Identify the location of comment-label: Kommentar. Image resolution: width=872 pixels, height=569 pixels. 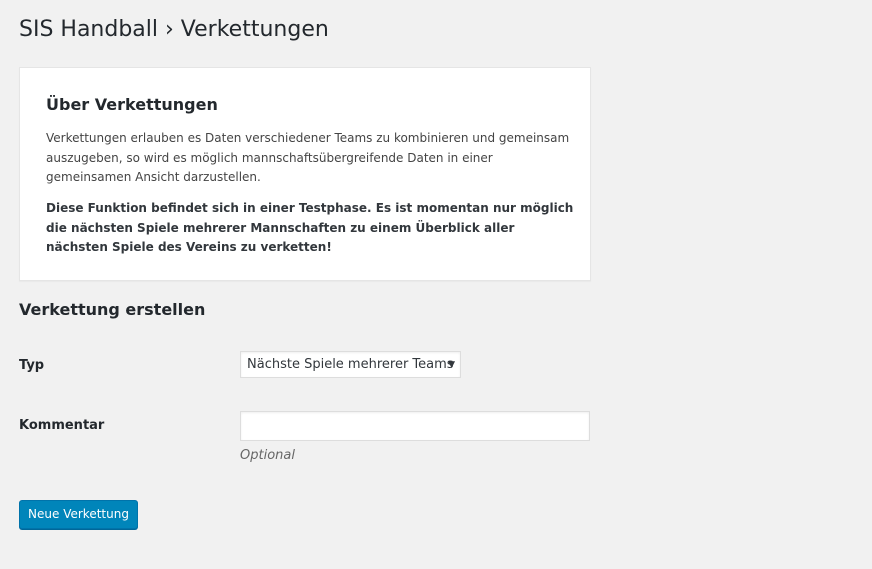
(62, 425).